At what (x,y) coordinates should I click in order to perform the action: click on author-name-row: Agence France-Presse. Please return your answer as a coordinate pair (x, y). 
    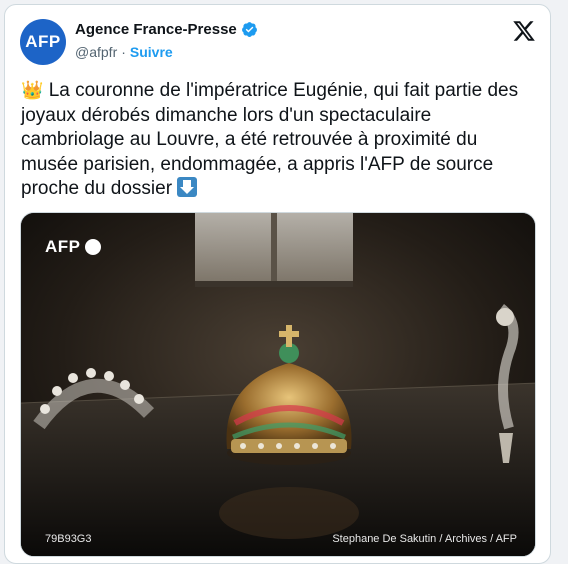
    Looking at the image, I should click on (166, 29).